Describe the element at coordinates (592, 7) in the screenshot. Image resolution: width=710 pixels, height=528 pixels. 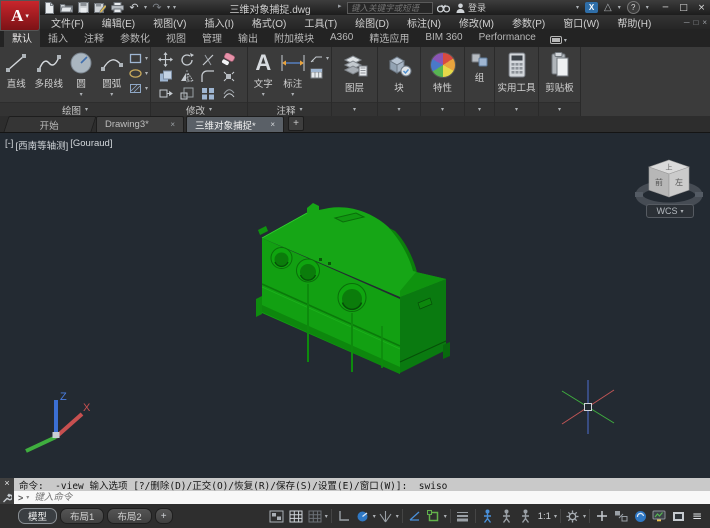
I see `exchange-apps-icon: X` at that location.